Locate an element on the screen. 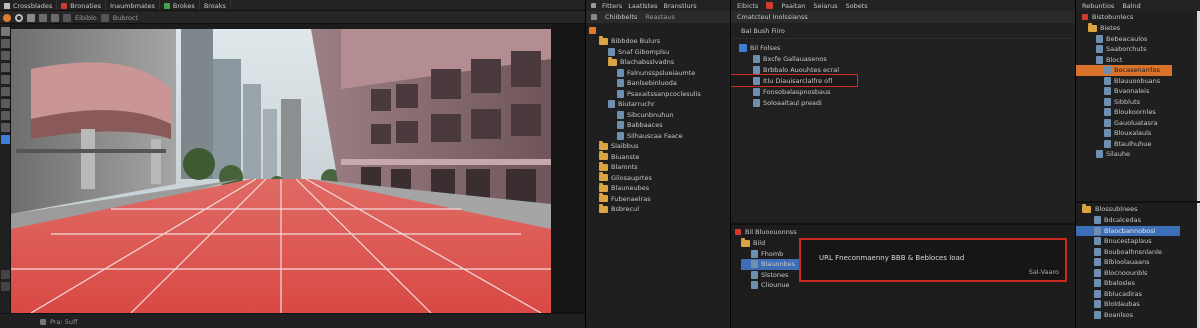 The height and width of the screenshot is (328, 1200). cursor-tool-icon is located at coordinates (5, 31).